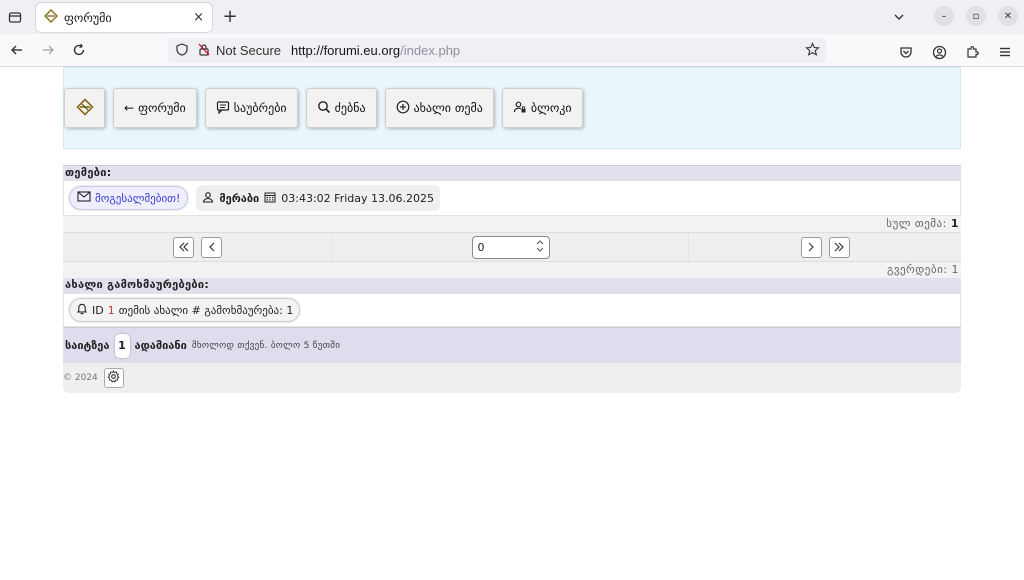 Image resolution: width=1024 pixels, height=580 pixels. What do you see at coordinates (939, 52) in the screenshot?
I see `account-icon` at bounding box center [939, 52].